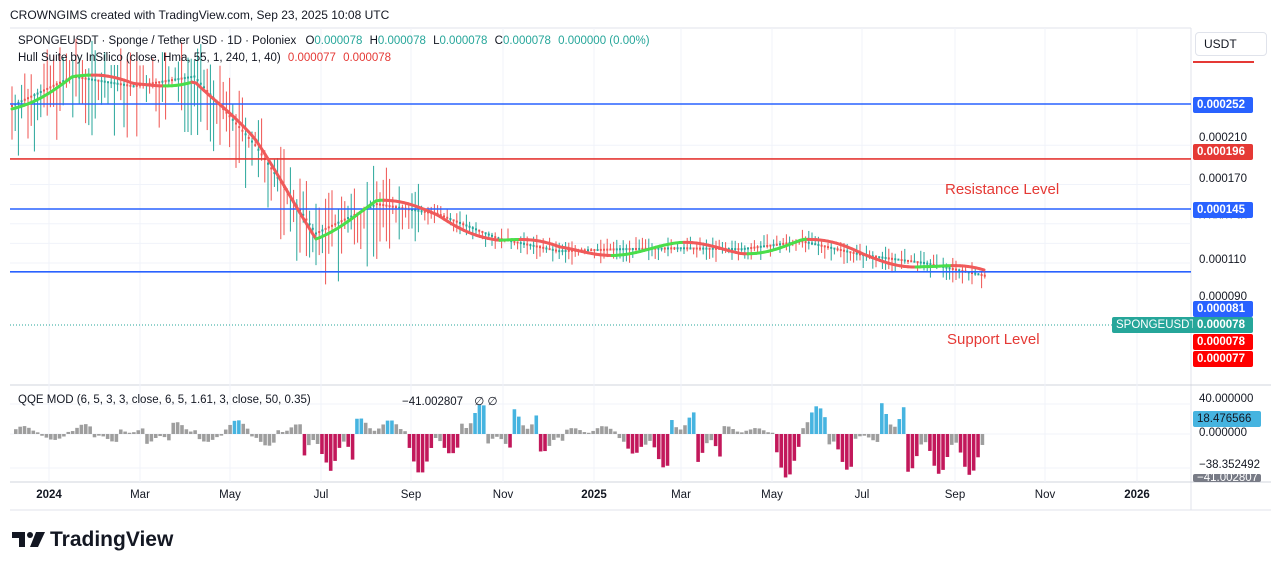 The image size is (1281, 571). Describe the element at coordinates (367, 58) in the screenshot. I see `hull-value-2: 0.000078` at that location.